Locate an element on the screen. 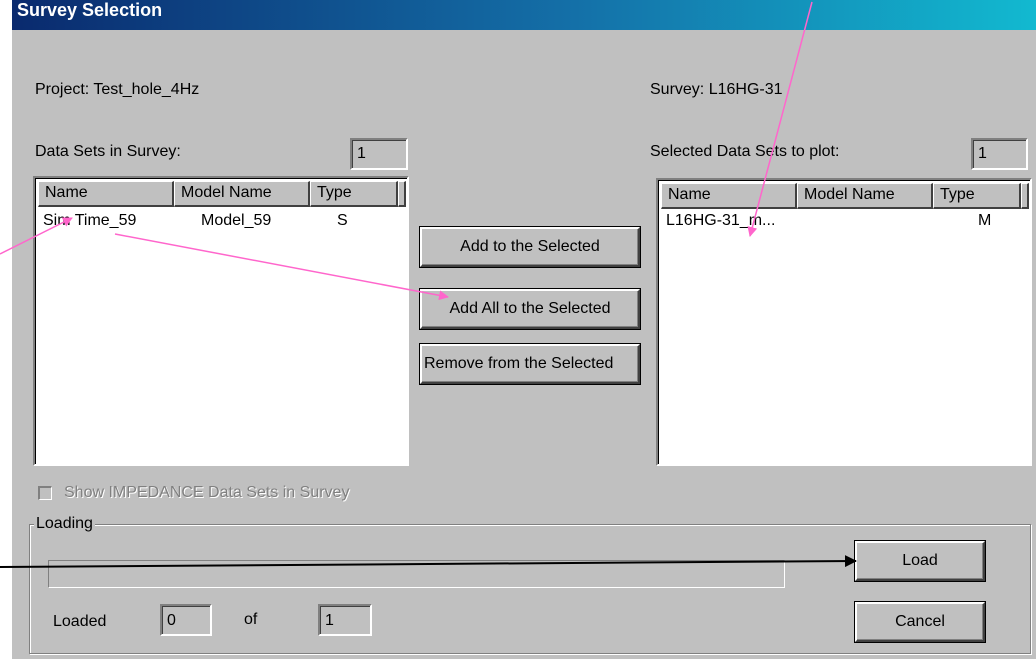 The width and height of the screenshot is (1036, 659). cancel-button: Cancel is located at coordinates (920, 622).